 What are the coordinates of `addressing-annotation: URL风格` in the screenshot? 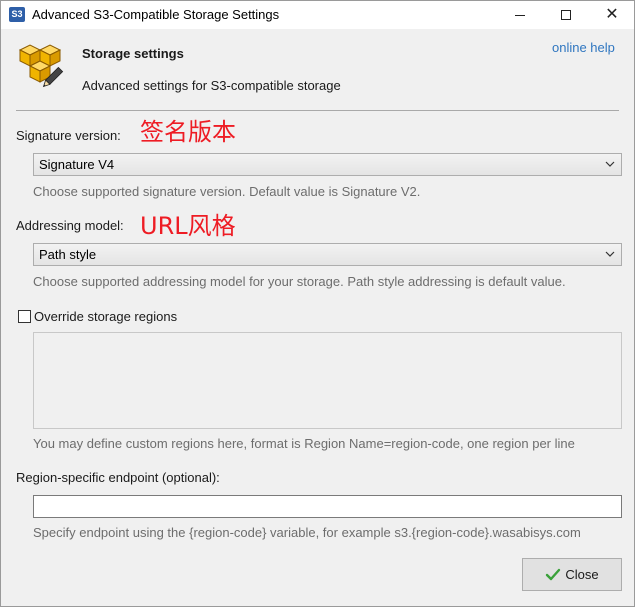 It's located at (188, 226).